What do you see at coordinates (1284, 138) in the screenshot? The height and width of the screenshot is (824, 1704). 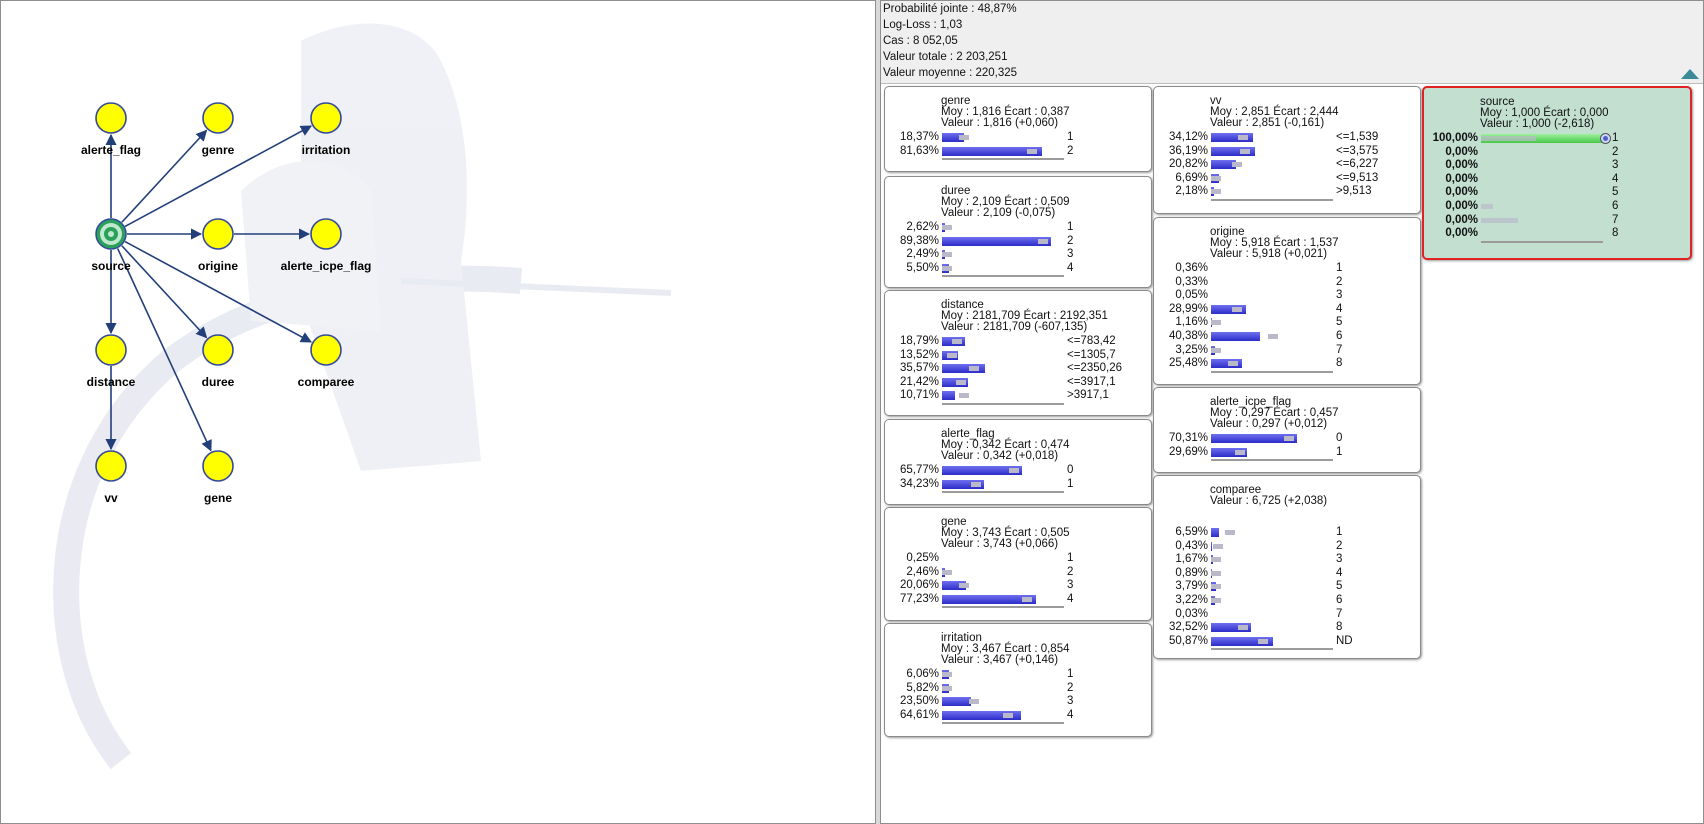 I see `state-row: 34,12% <=1,539` at bounding box center [1284, 138].